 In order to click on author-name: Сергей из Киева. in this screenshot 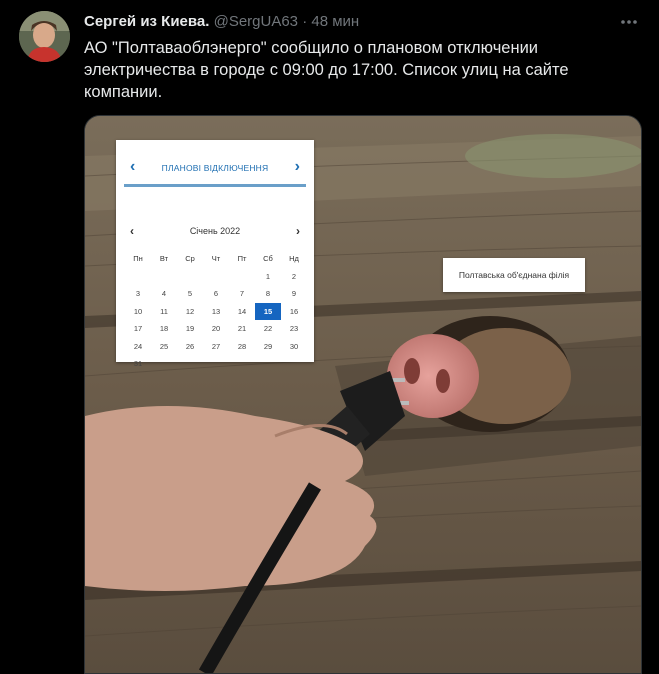, I will do `click(146, 21)`.